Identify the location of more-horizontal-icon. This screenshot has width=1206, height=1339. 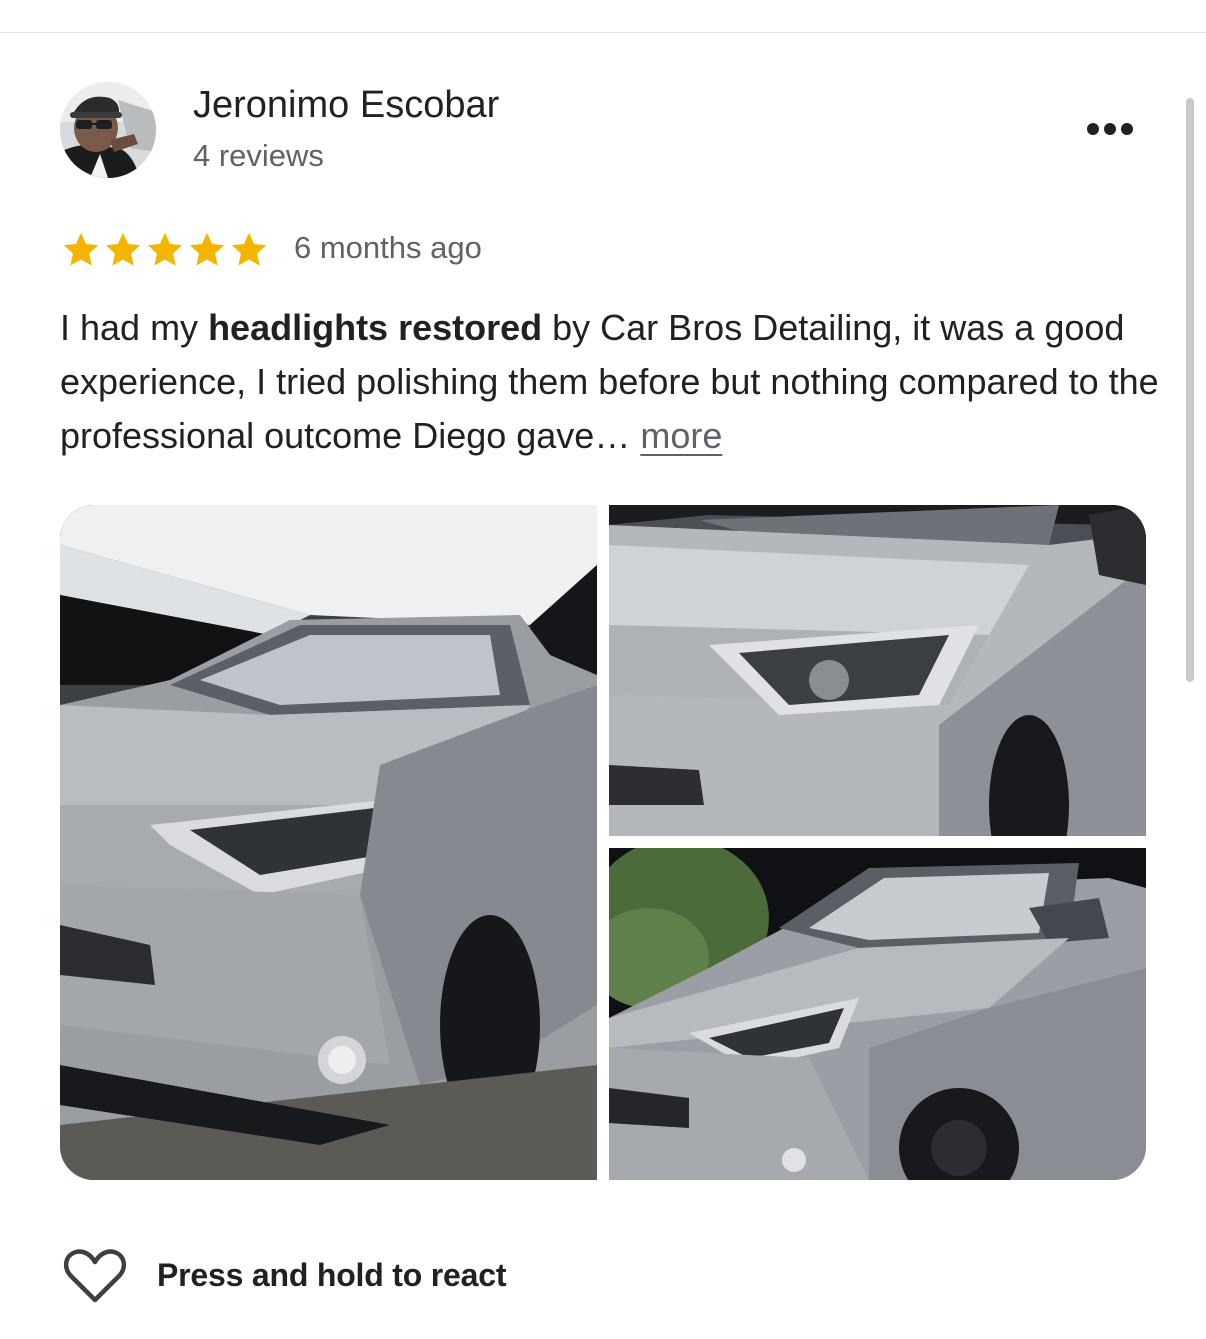
(1093, 129).